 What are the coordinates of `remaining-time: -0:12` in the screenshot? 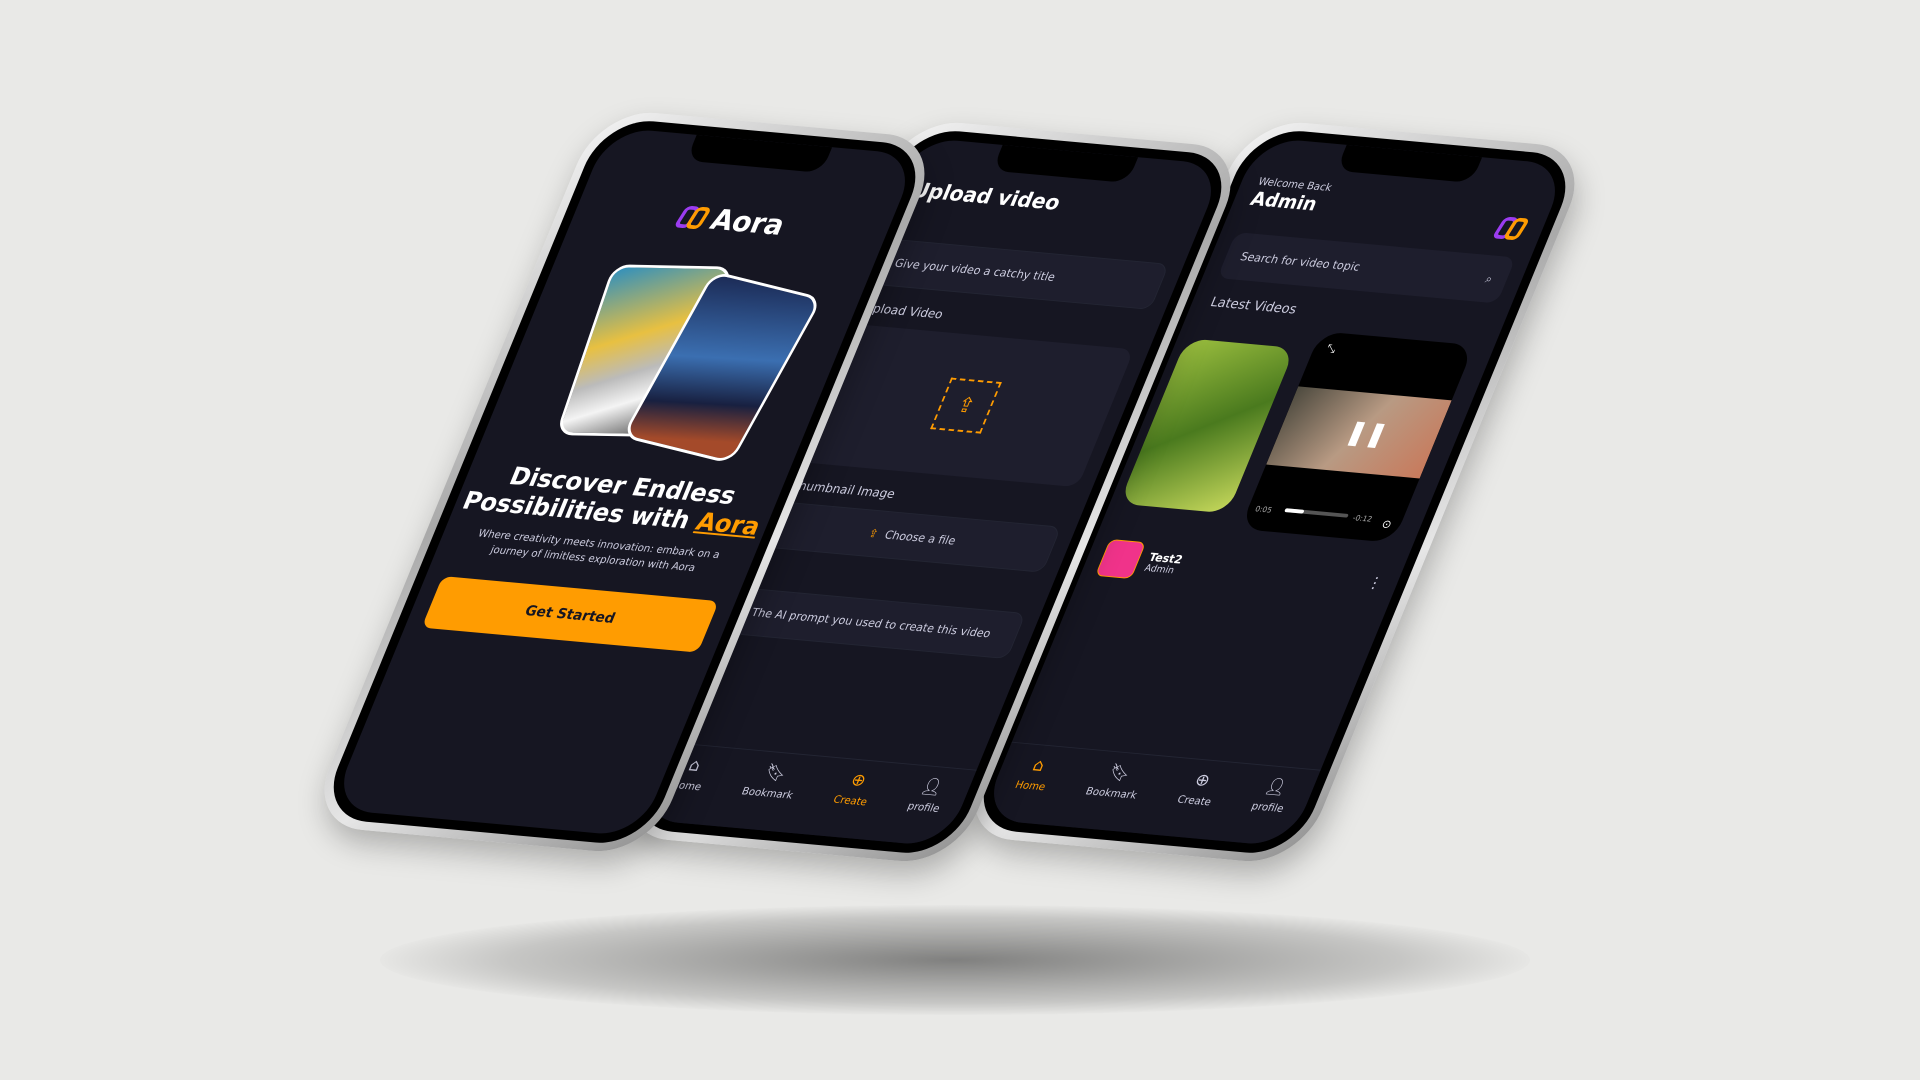 It's located at (1362, 518).